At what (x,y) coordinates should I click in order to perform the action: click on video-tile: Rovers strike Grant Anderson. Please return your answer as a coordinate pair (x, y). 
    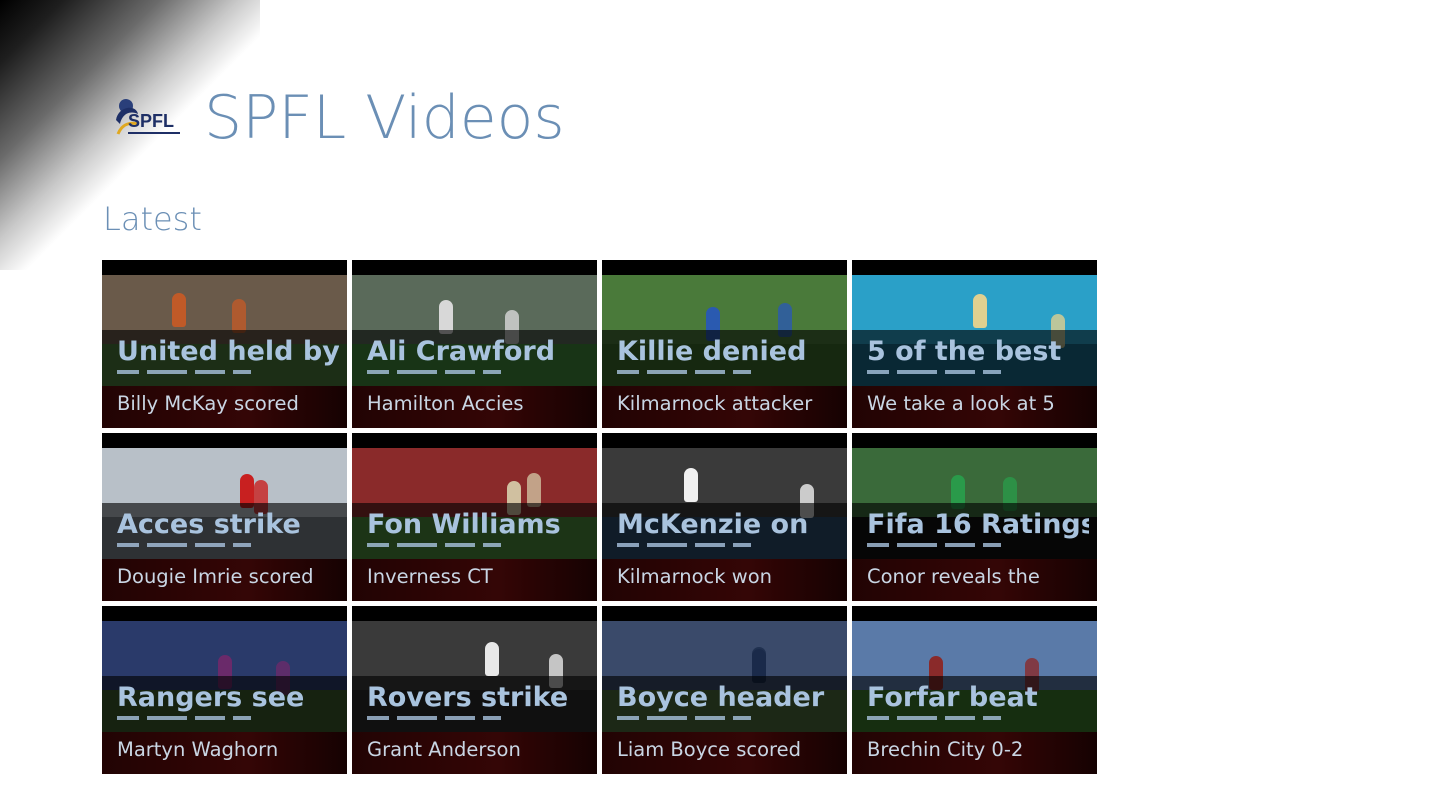
    Looking at the image, I should click on (474, 690).